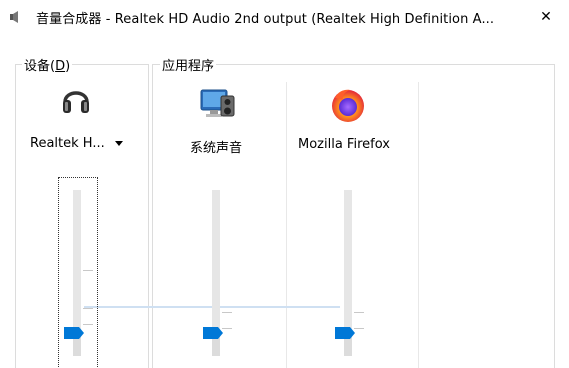  I want to click on apps-group-right-border, so click(554, 216).